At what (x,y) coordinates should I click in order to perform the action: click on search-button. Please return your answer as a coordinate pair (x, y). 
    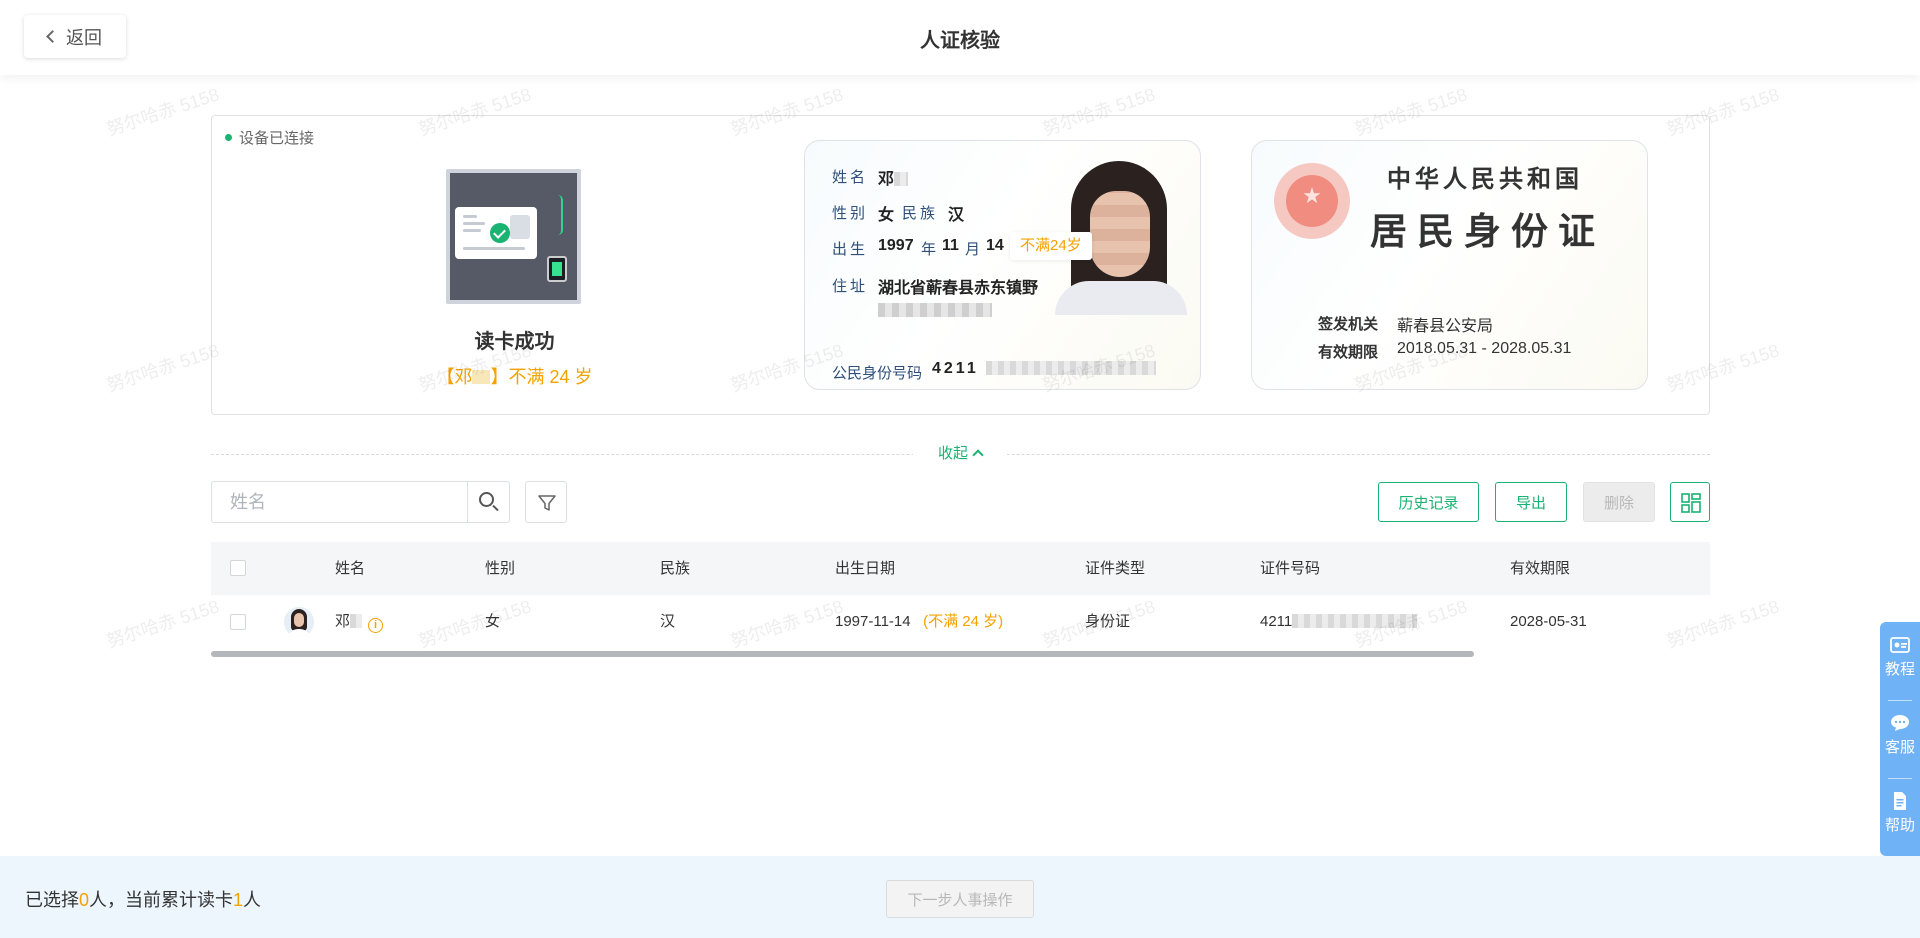
    Looking at the image, I should click on (488, 502).